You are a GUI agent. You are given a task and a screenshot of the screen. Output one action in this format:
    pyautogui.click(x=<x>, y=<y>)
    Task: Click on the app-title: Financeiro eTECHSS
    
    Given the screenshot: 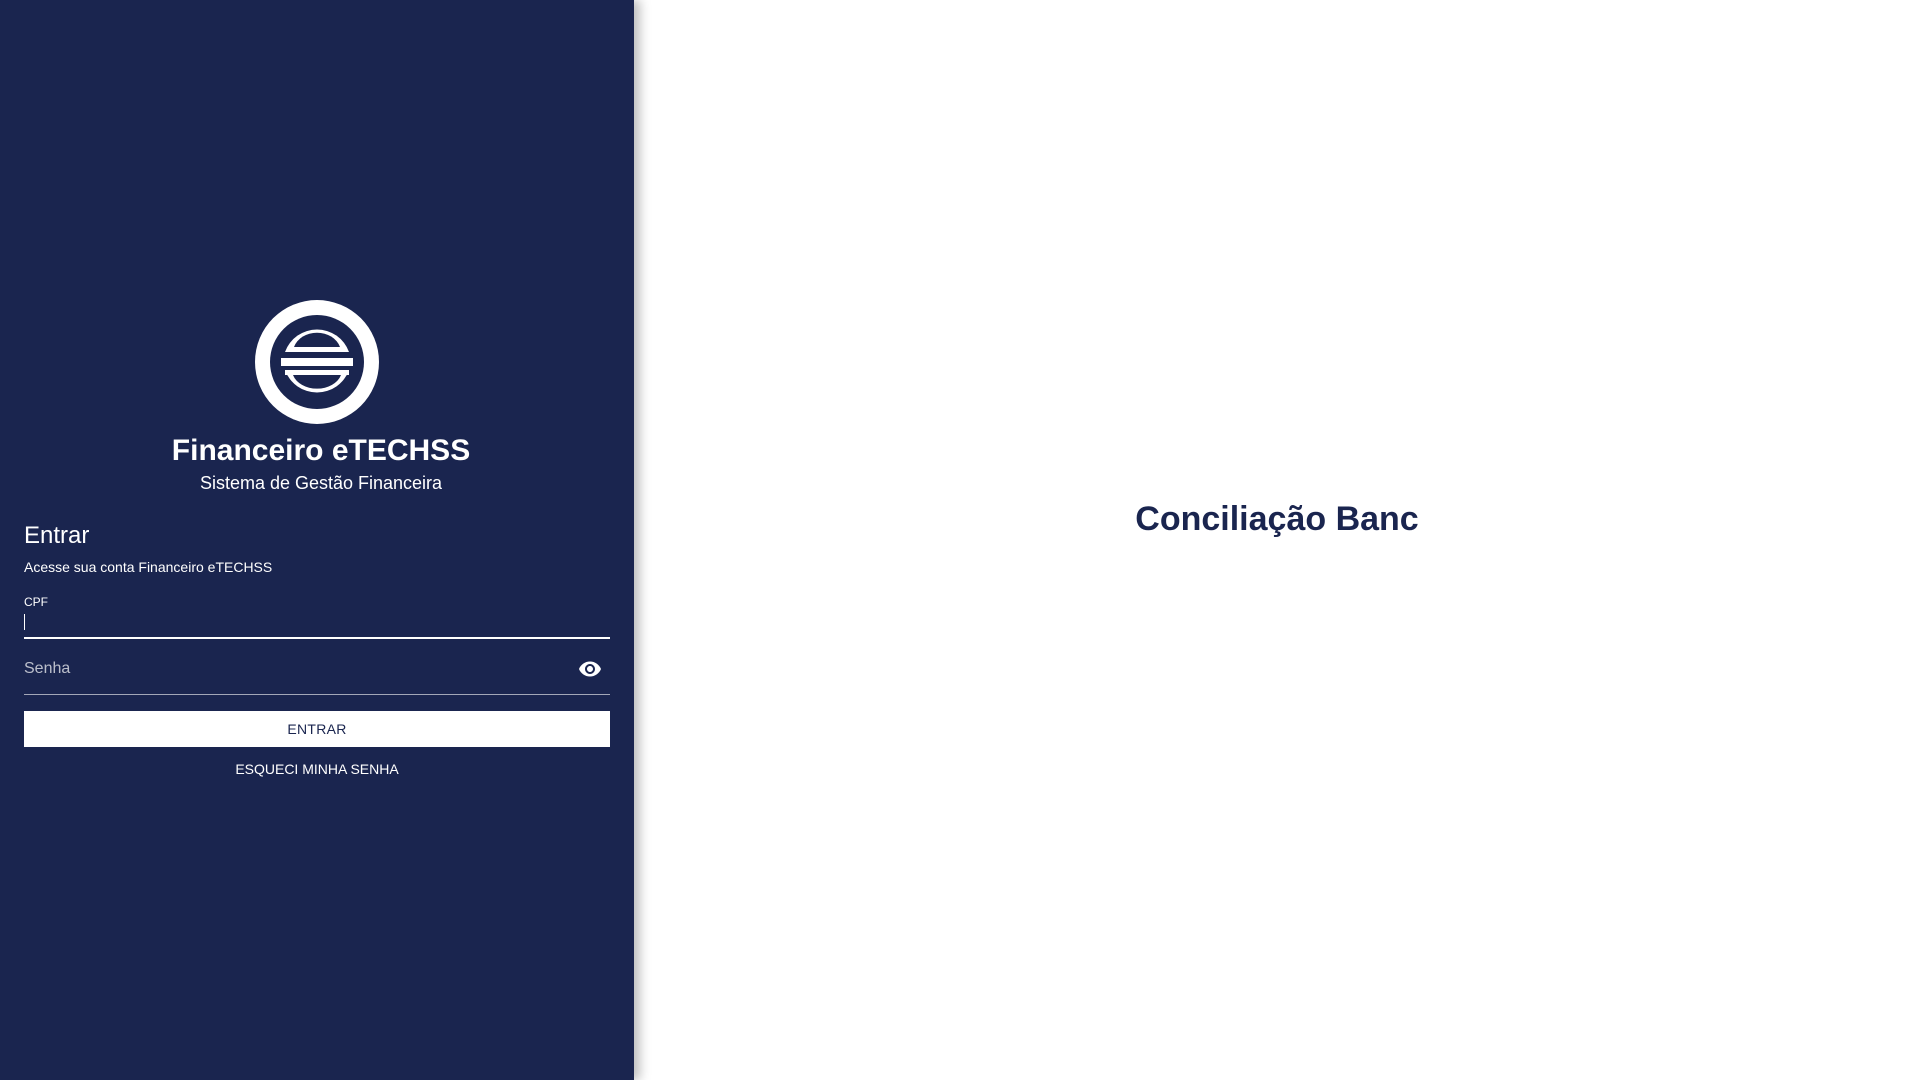 What is the action you would take?
    pyautogui.click(x=321, y=450)
    